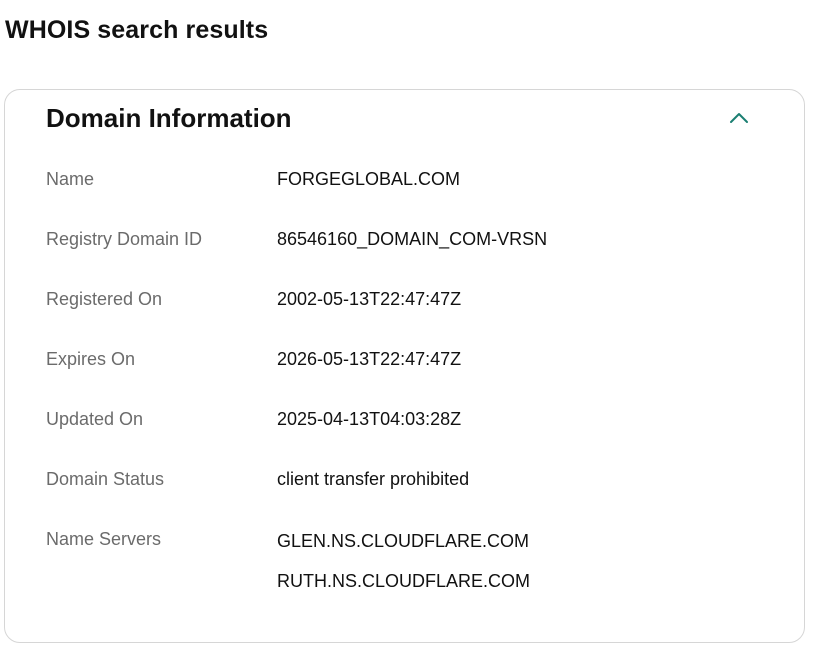  Describe the element at coordinates (105, 479) in the screenshot. I see `field-label: Domain Status` at that location.